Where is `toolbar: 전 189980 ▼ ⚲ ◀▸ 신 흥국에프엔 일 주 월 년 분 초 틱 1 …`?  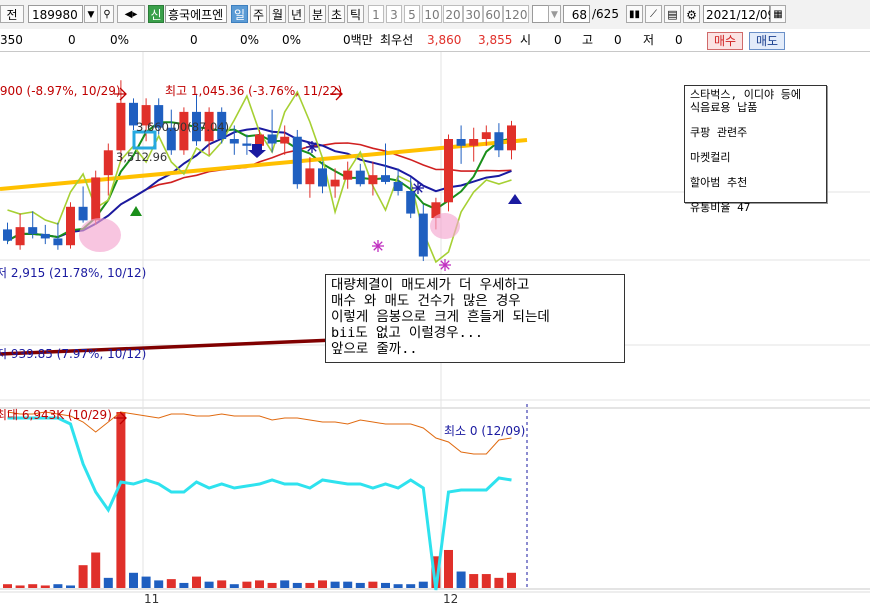 toolbar: 전 189980 ▼ ⚲ ◀▸ 신 흥국에프엔 일 주 월 년 분 초 틱 1 … is located at coordinates (435, 15).